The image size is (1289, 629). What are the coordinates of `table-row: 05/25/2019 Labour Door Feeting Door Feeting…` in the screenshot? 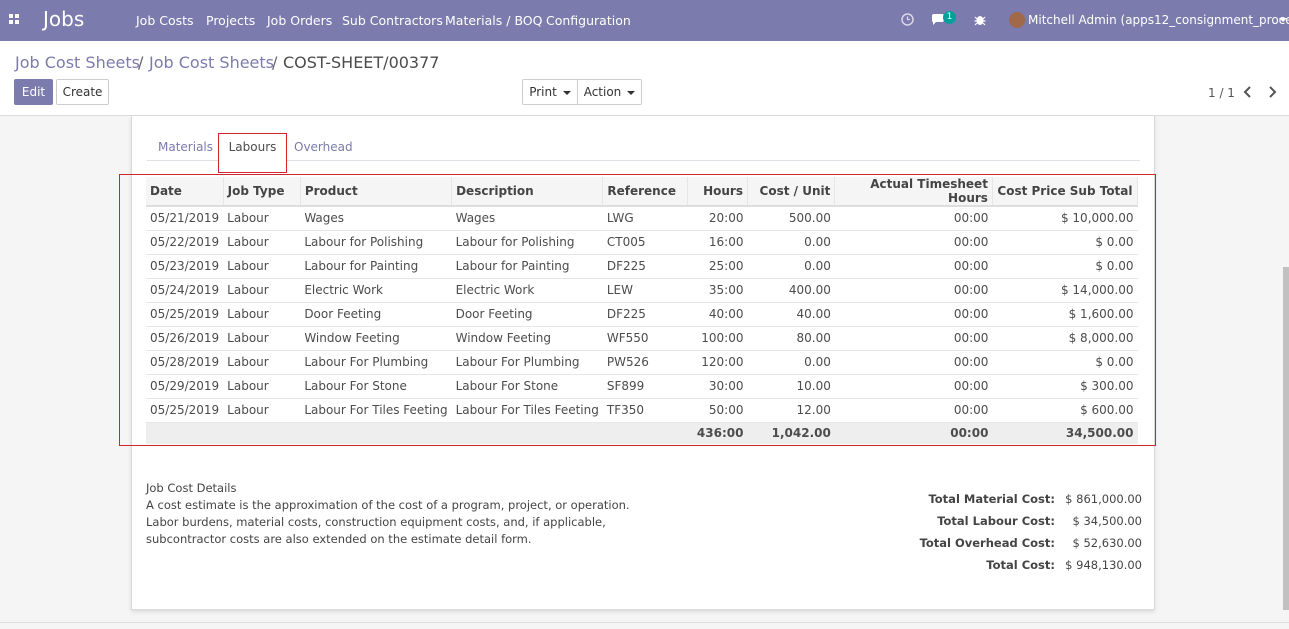 It's located at (642, 314).